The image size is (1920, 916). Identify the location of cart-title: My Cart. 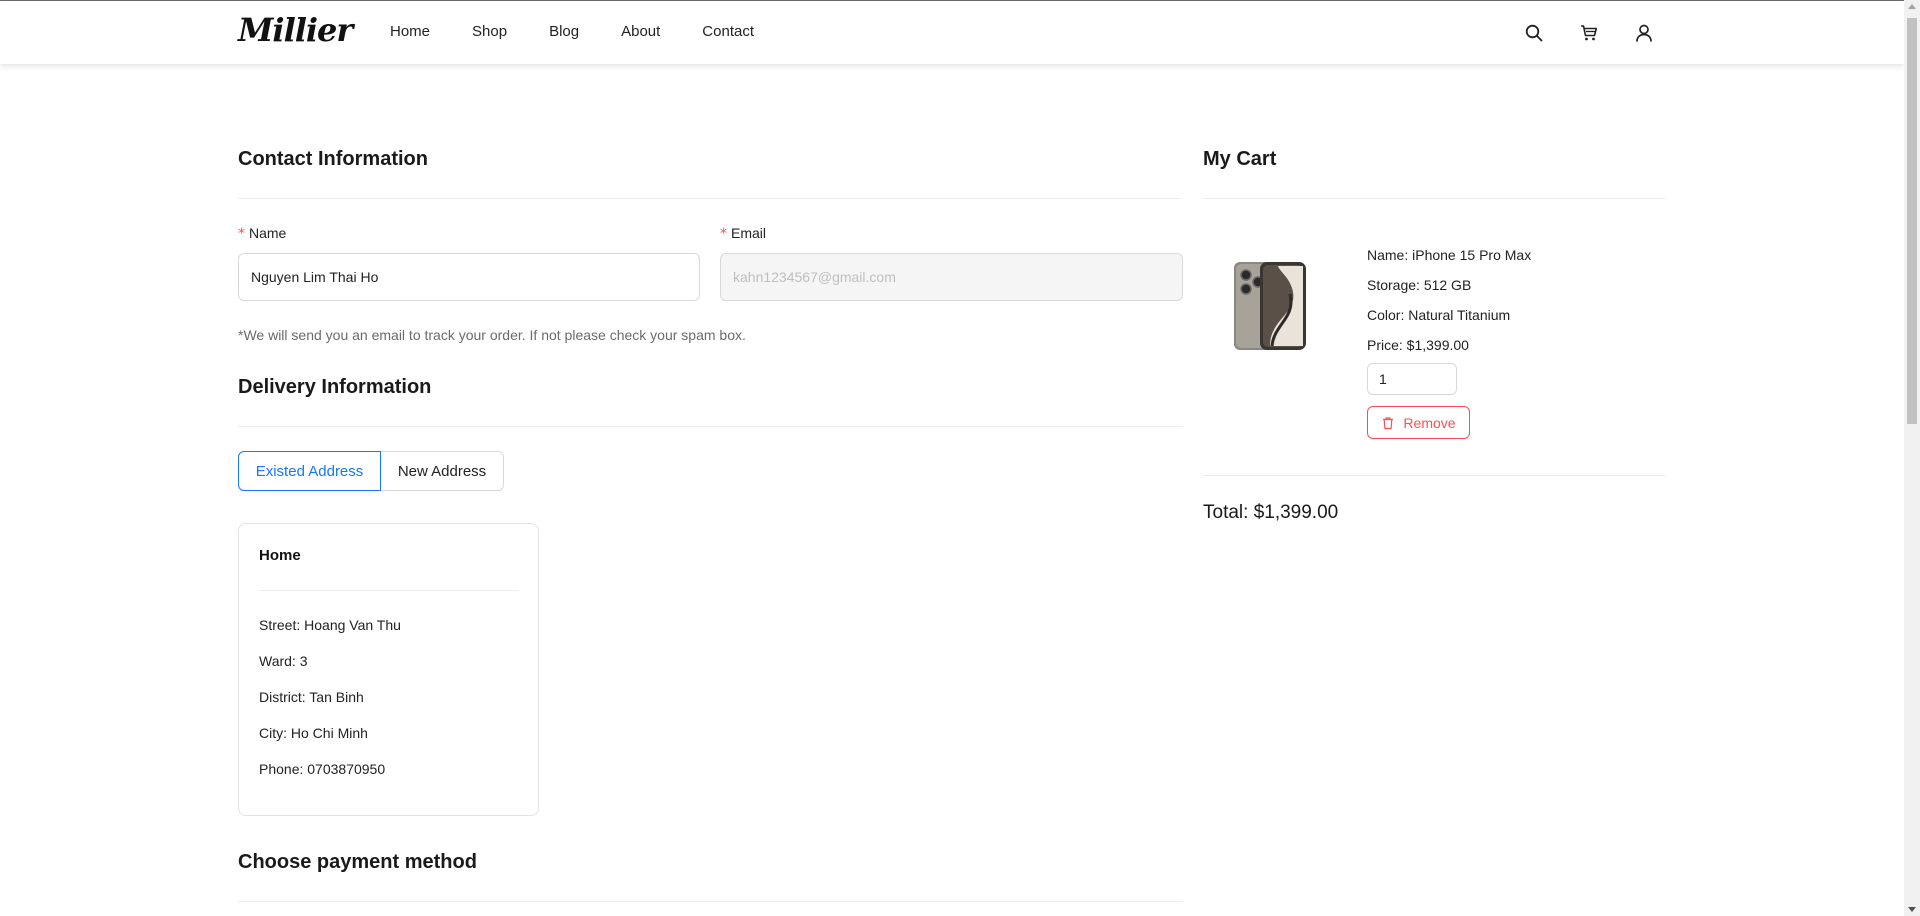
(1240, 159).